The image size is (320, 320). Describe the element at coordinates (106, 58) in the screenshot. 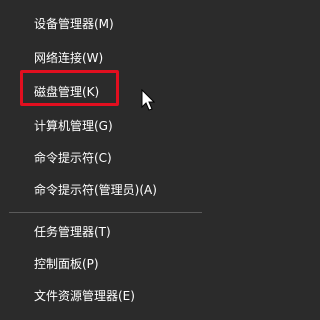

I see `menu-item-network-connections: 网络连接(W)` at that location.